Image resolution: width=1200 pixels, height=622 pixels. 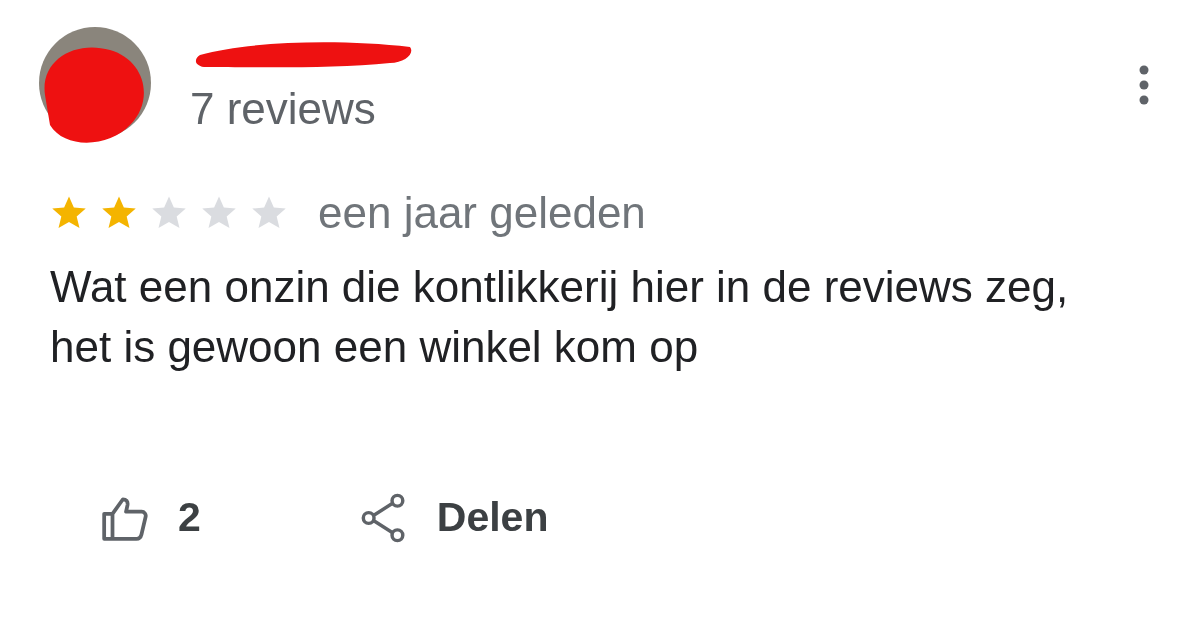 I want to click on like-button: 2, so click(x=150, y=518).